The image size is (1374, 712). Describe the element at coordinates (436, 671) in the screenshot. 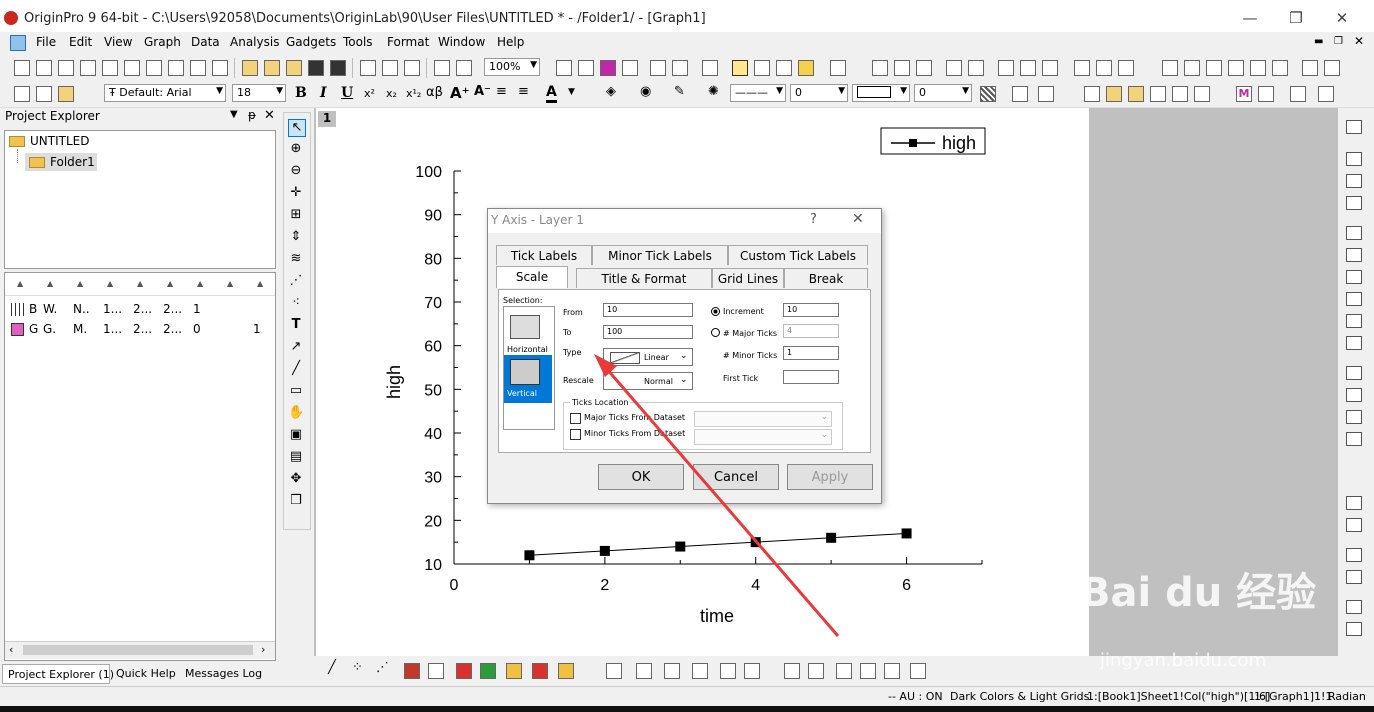

I see `contour-plot-icon` at that location.